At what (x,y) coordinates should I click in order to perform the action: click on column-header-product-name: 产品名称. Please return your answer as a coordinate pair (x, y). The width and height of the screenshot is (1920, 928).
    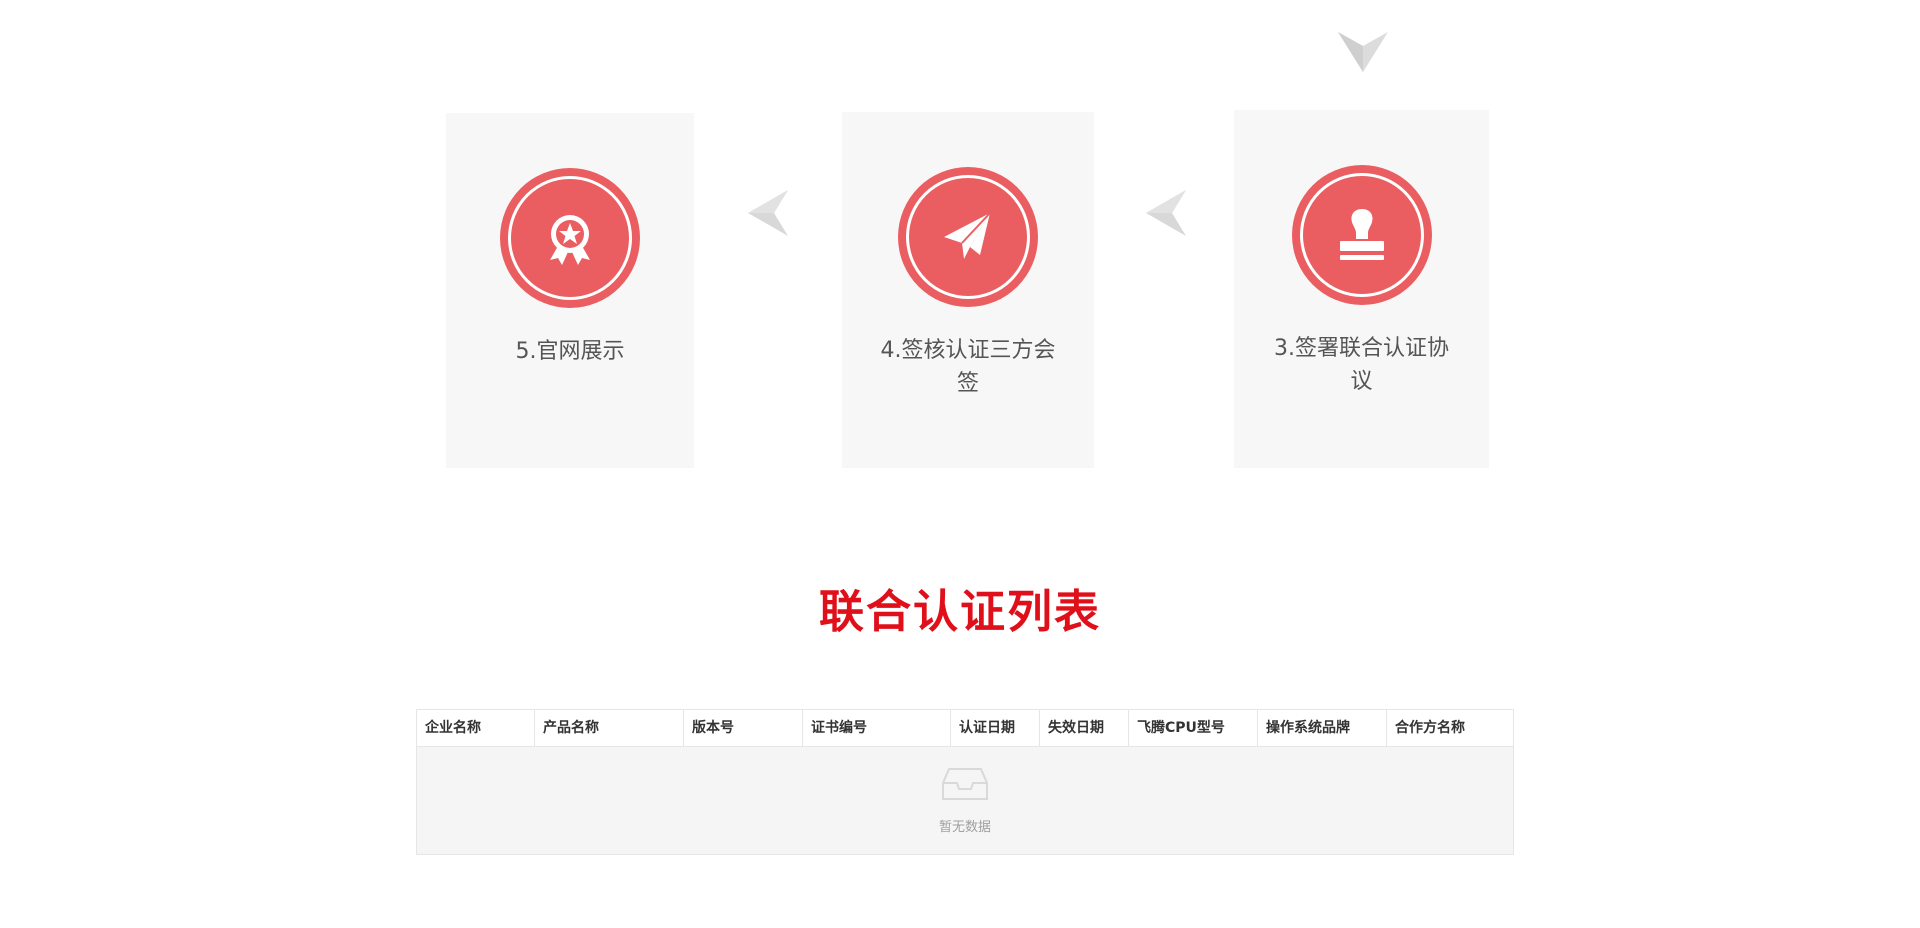
    Looking at the image, I should click on (609, 728).